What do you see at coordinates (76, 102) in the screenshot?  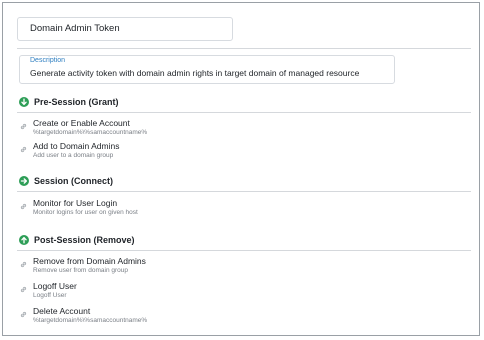 I see `section-title: Pre-Session (Grant)` at bounding box center [76, 102].